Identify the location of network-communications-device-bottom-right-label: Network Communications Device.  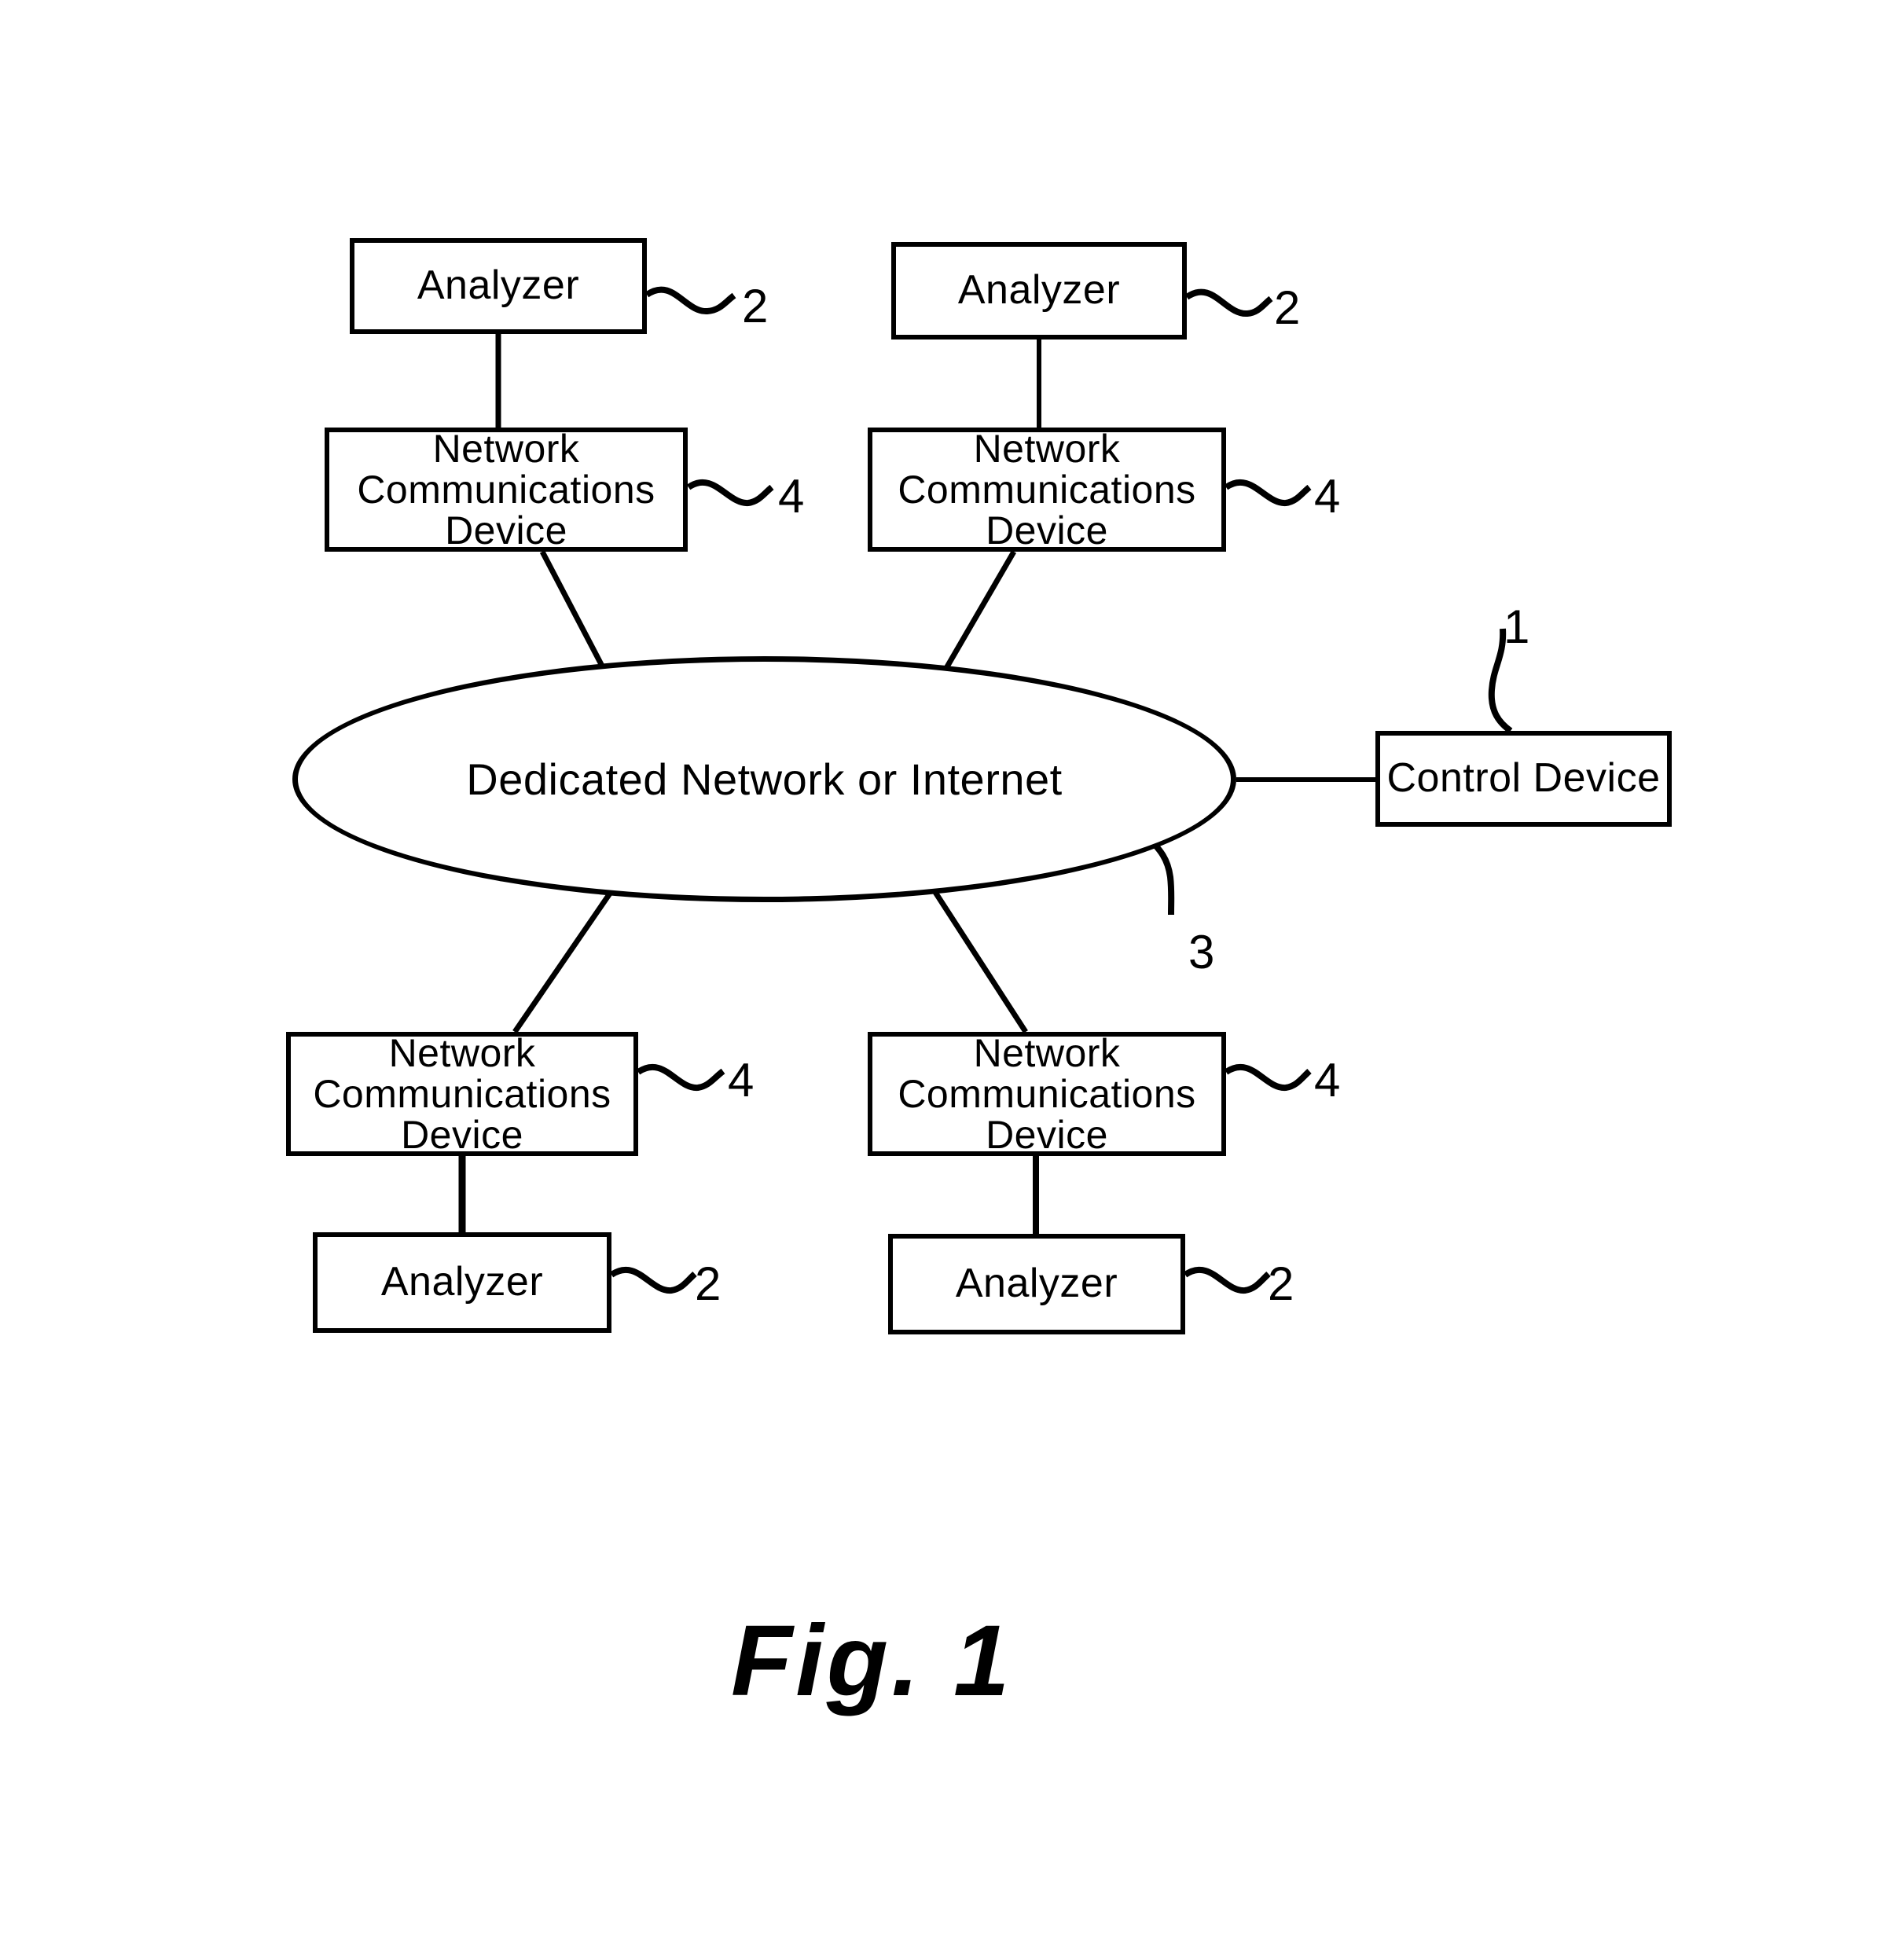
(1047, 1094).